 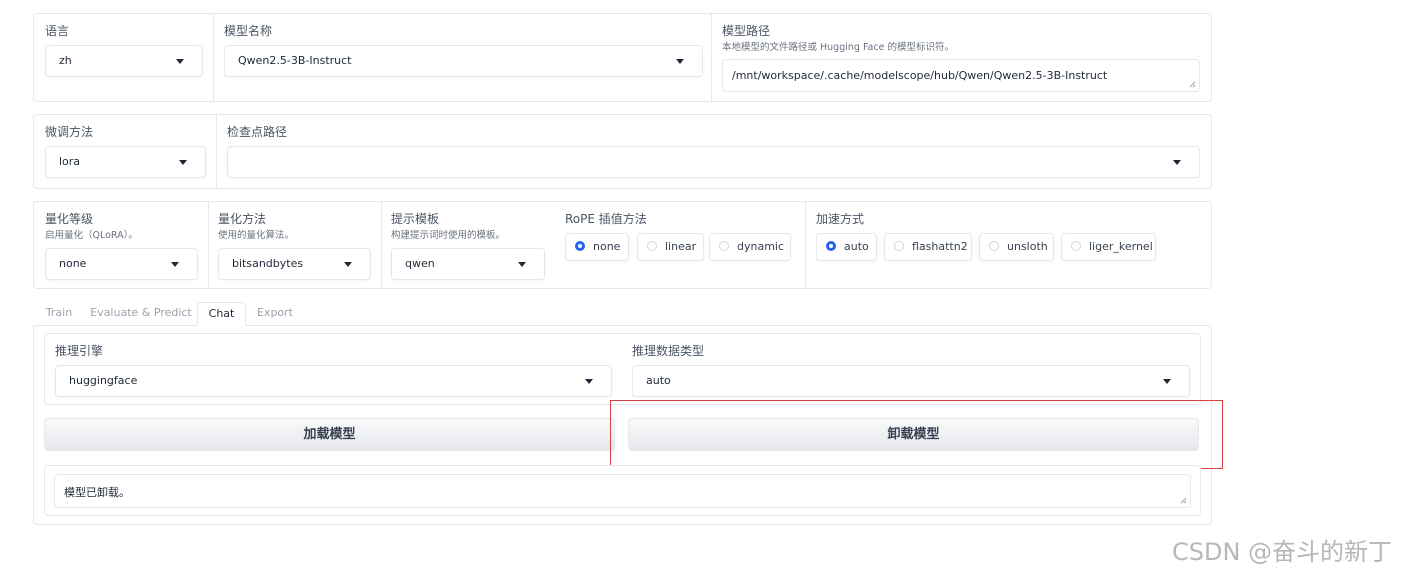 I want to click on booster-option-label: unsloth, so click(x=1027, y=246).